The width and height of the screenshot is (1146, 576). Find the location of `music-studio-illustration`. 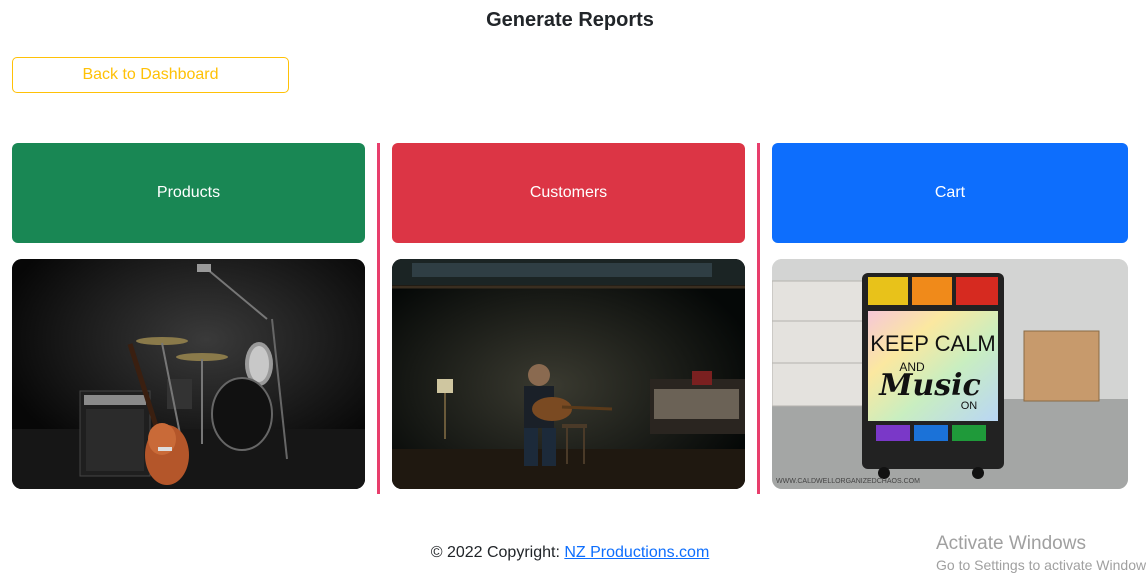

music-studio-illustration is located at coordinates (188, 374).